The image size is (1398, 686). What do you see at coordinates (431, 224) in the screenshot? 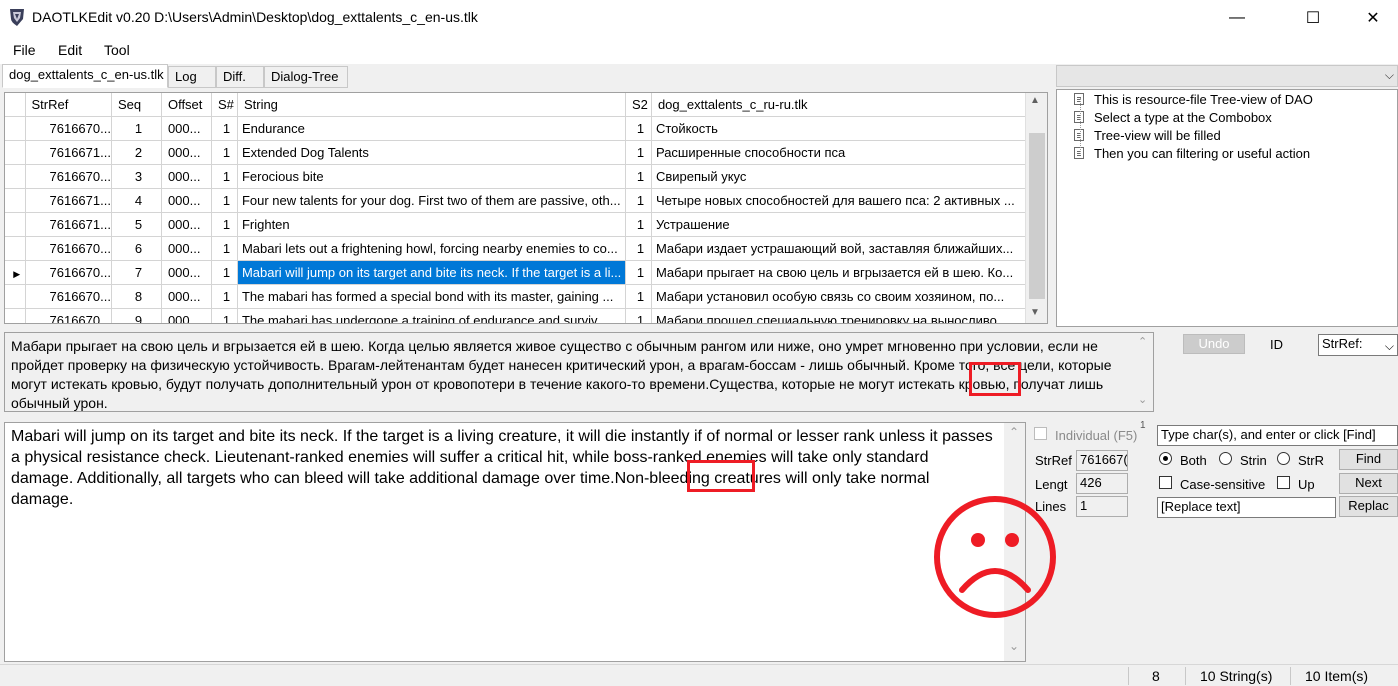
I see `cell-string: Frighten` at bounding box center [431, 224].